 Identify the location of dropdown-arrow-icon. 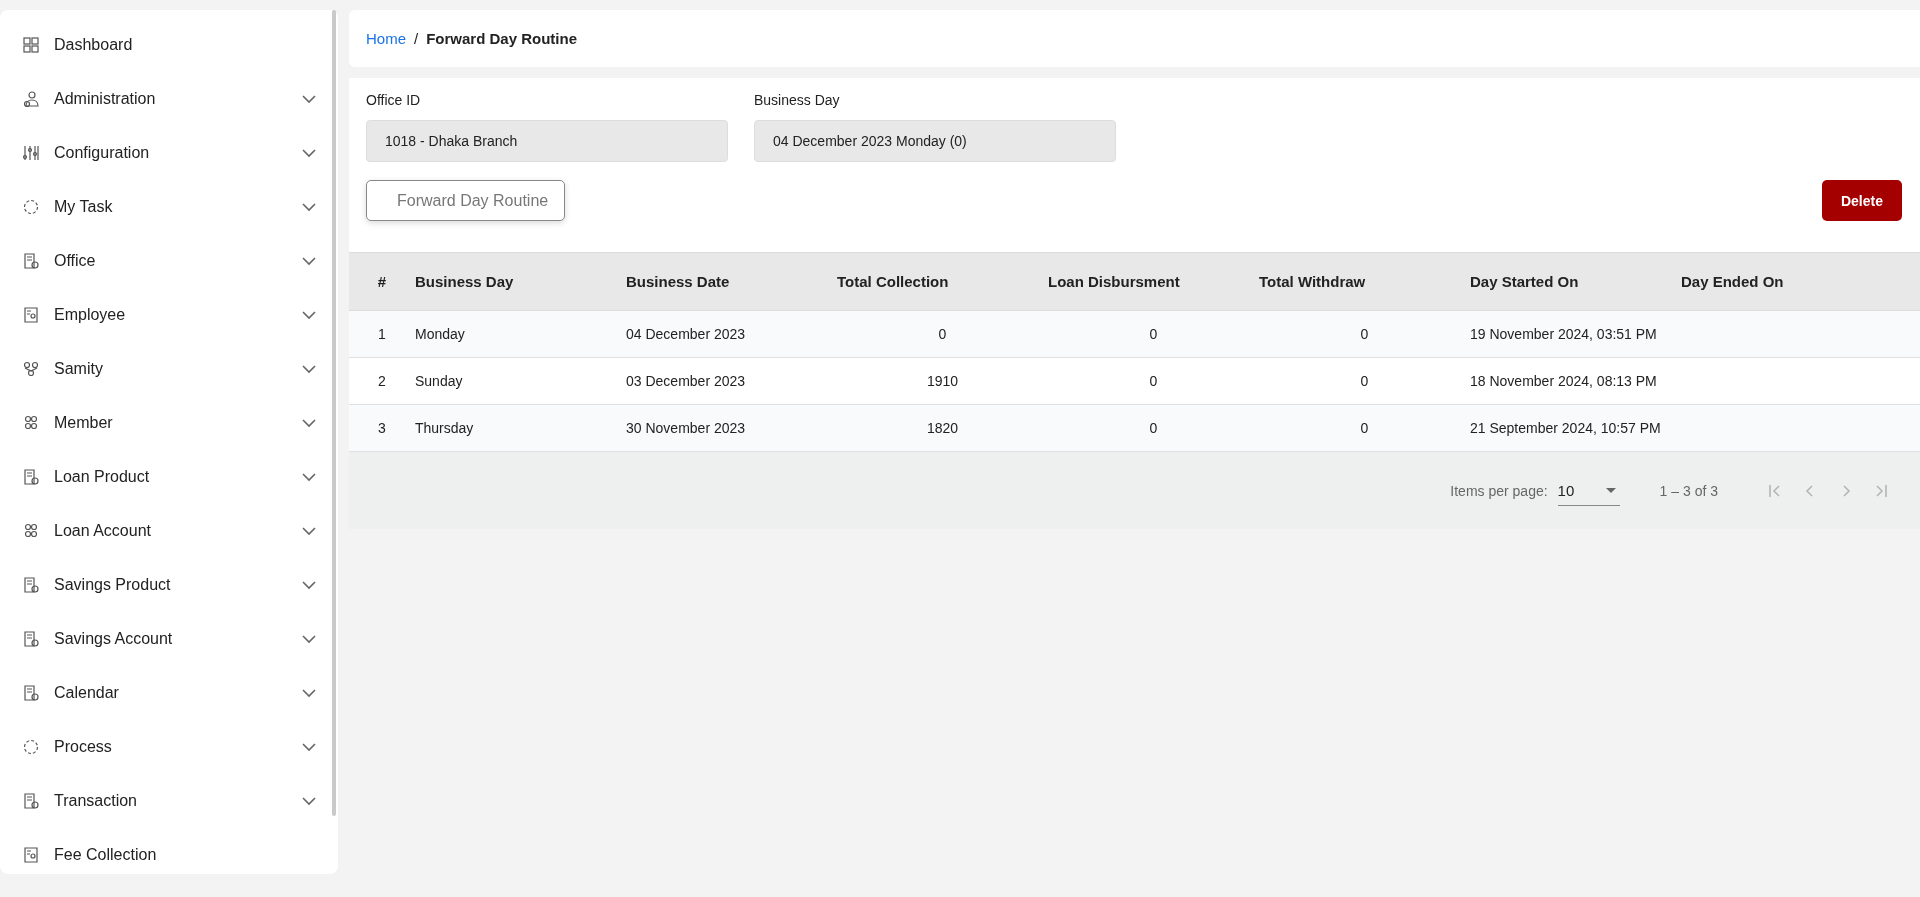
(1610, 490).